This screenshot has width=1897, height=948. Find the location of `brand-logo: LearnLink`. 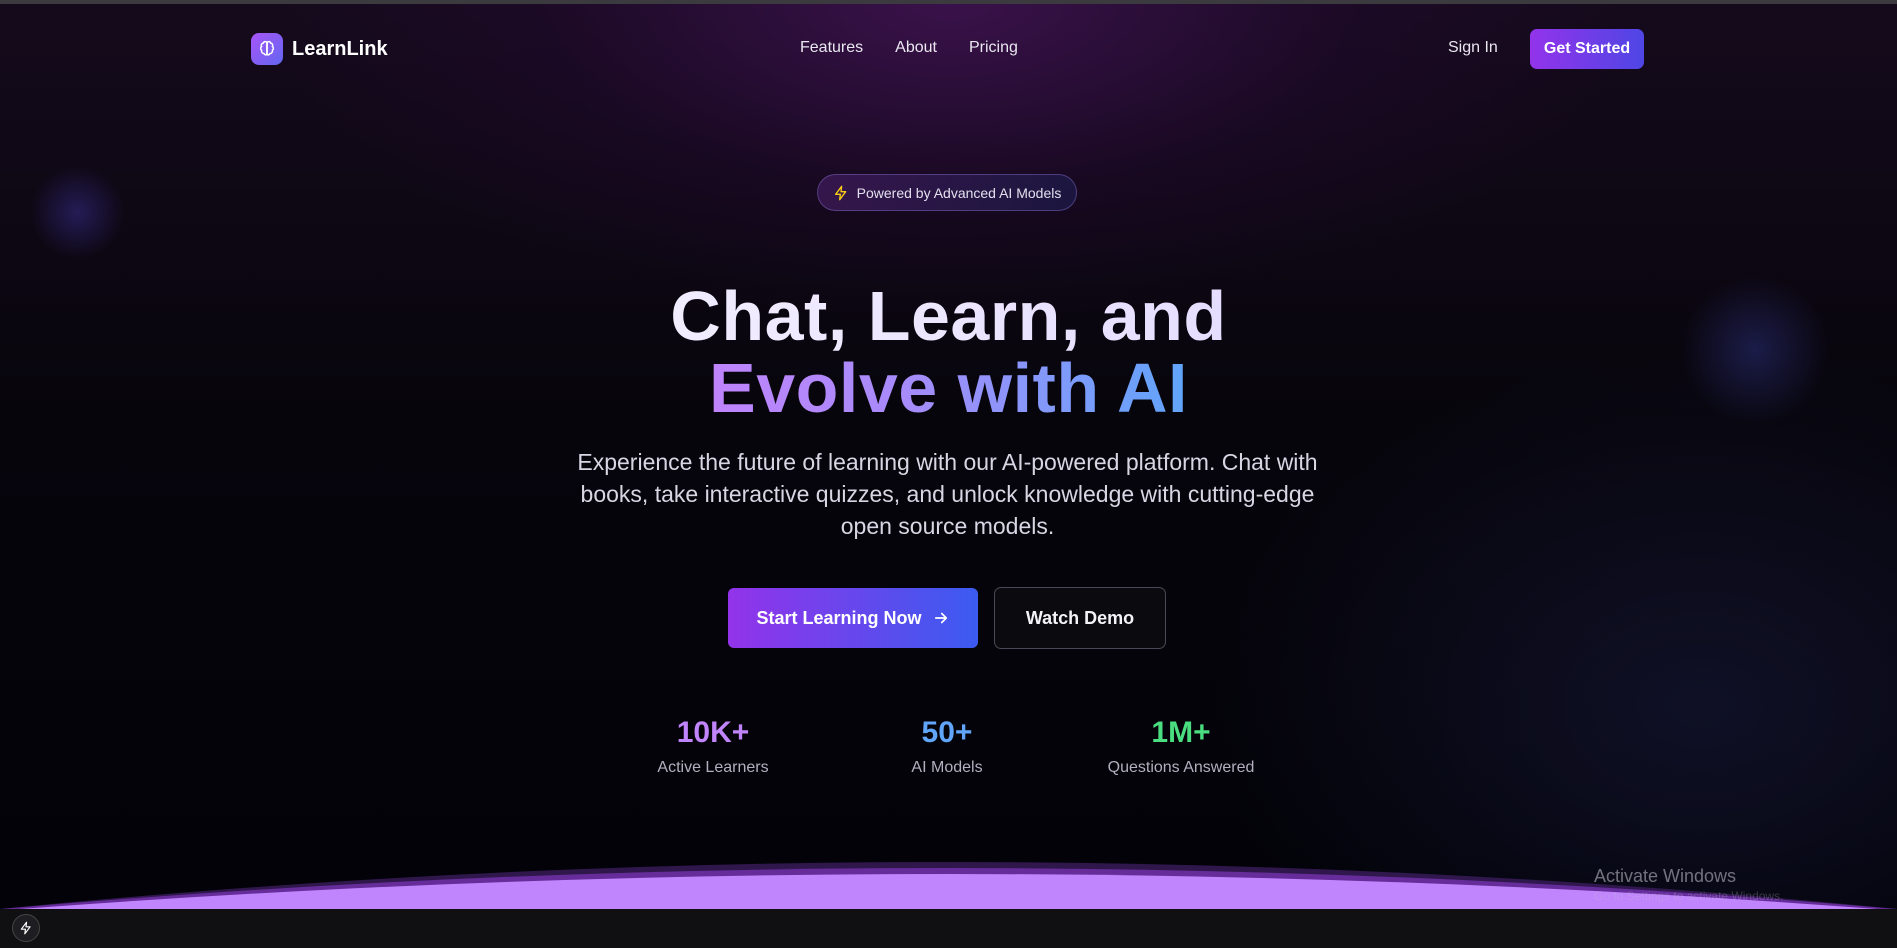

brand-logo: LearnLink is located at coordinates (319, 49).